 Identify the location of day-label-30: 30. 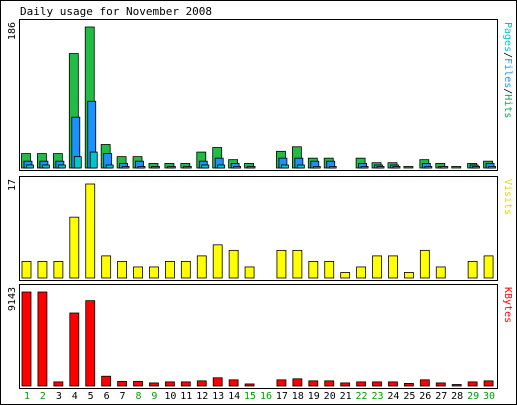
(489, 396).